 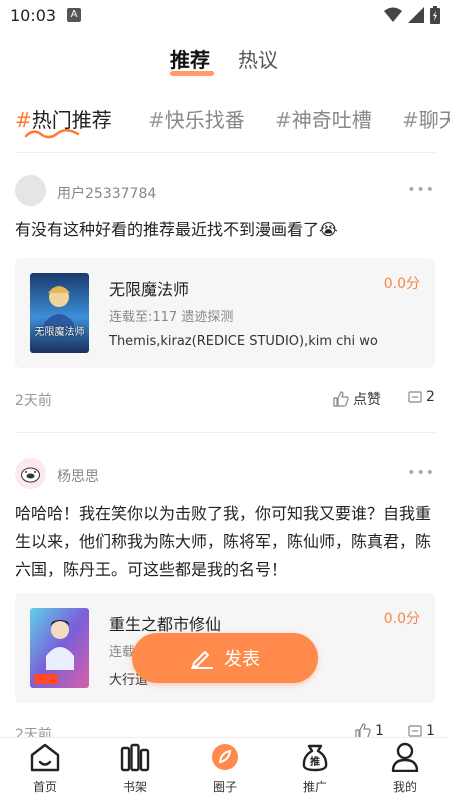 I want to click on username: 杨思思, so click(x=78, y=476).